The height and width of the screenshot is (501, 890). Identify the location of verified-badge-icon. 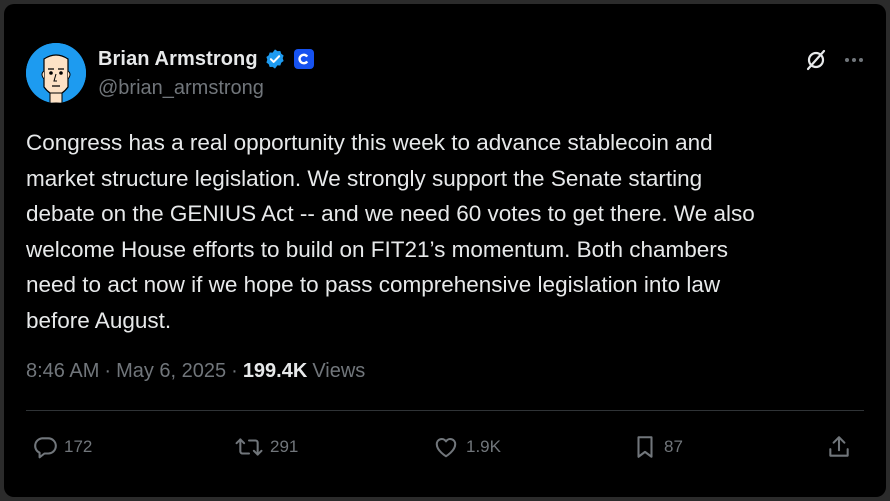
(275, 59).